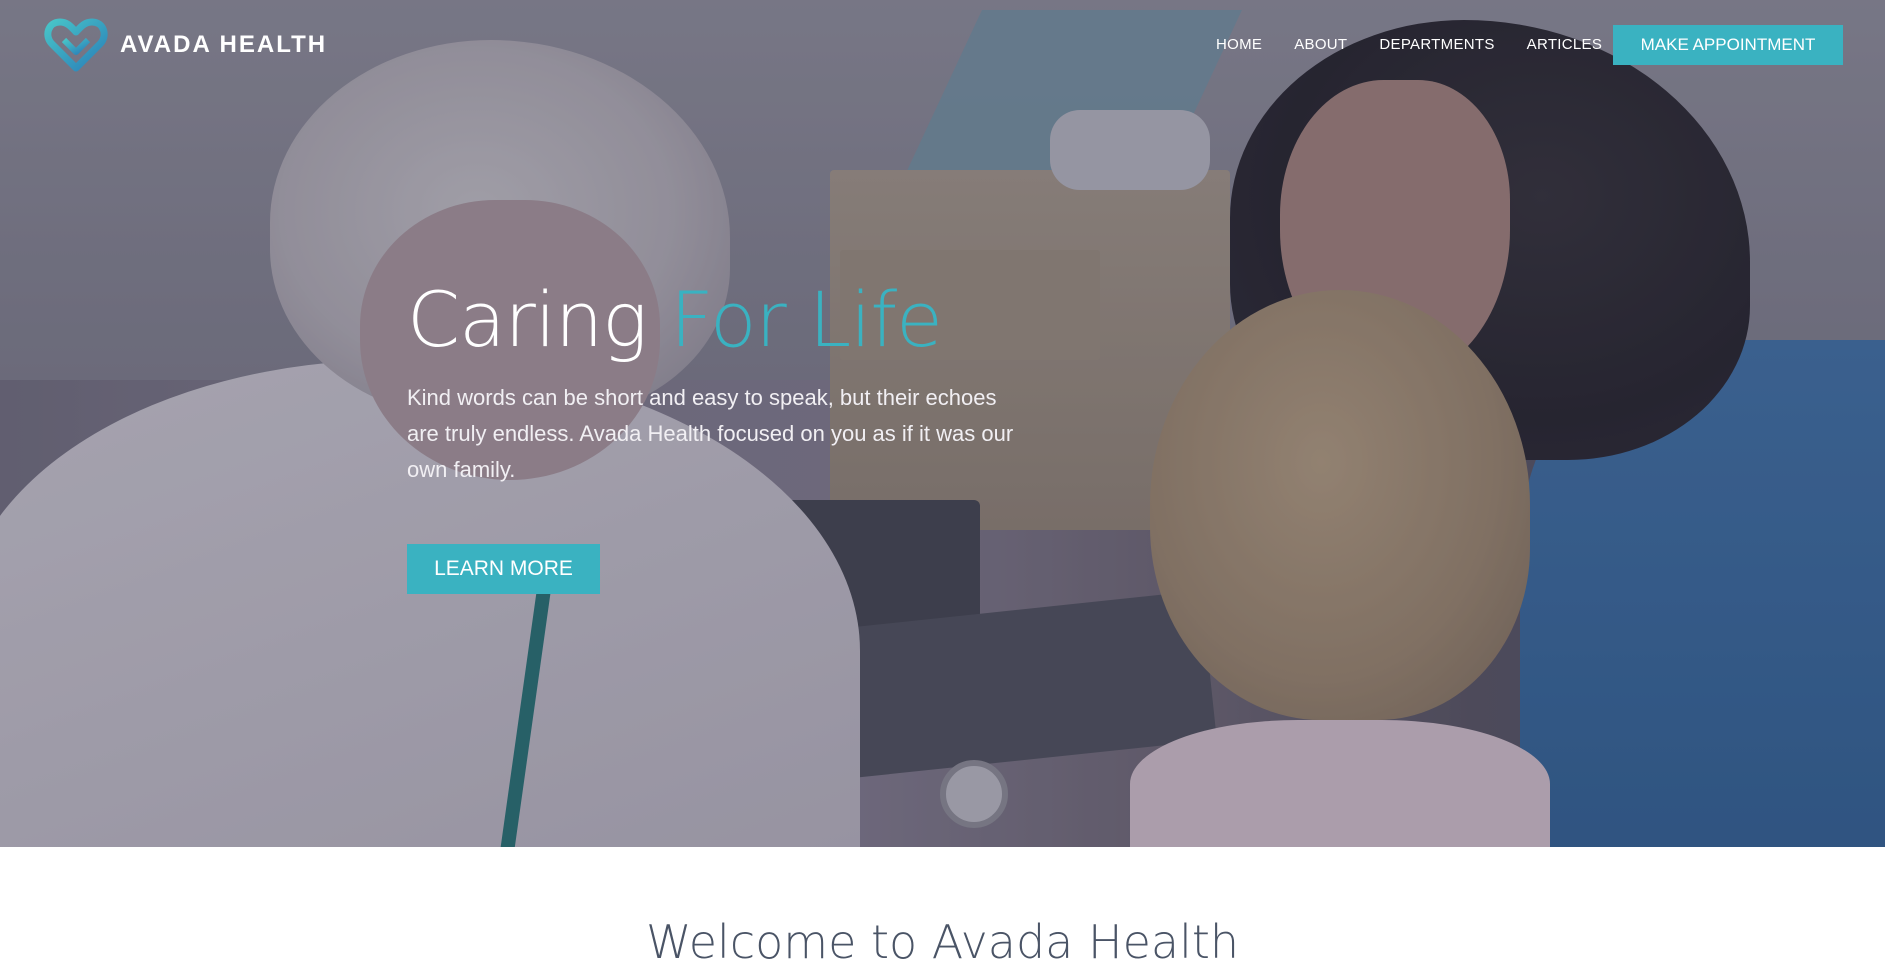 The width and height of the screenshot is (1885, 969). I want to click on hero-title: Caring For Life, so click(727, 319).